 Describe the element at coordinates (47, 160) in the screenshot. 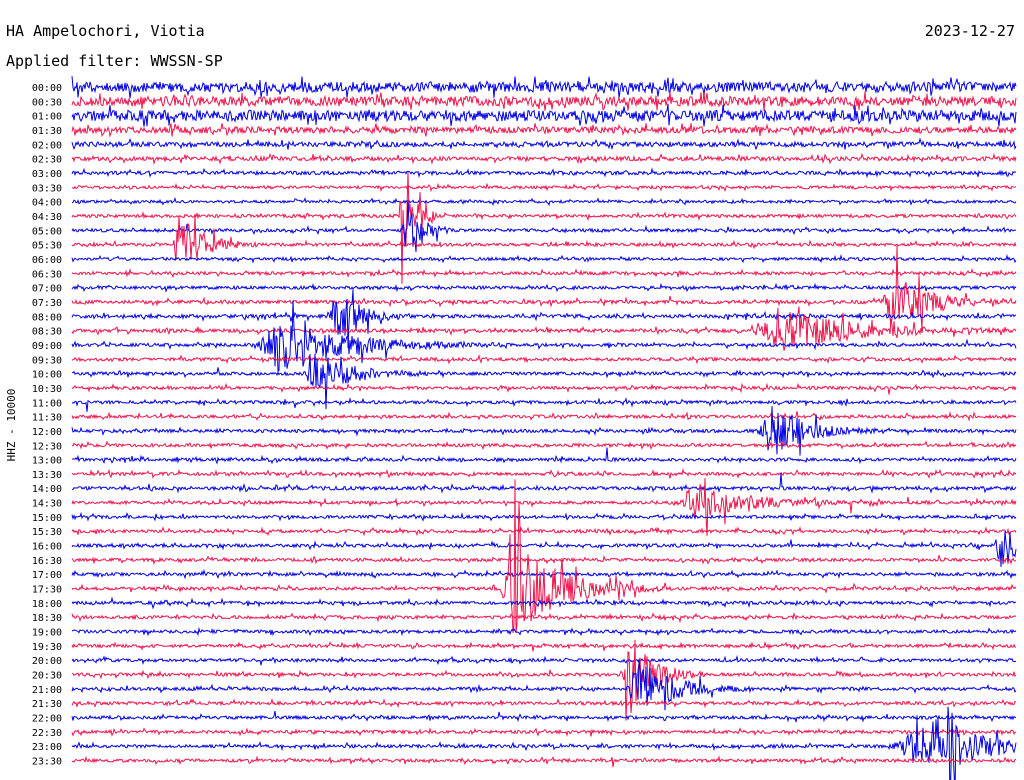

I see `row-time-label: 02:30` at that location.